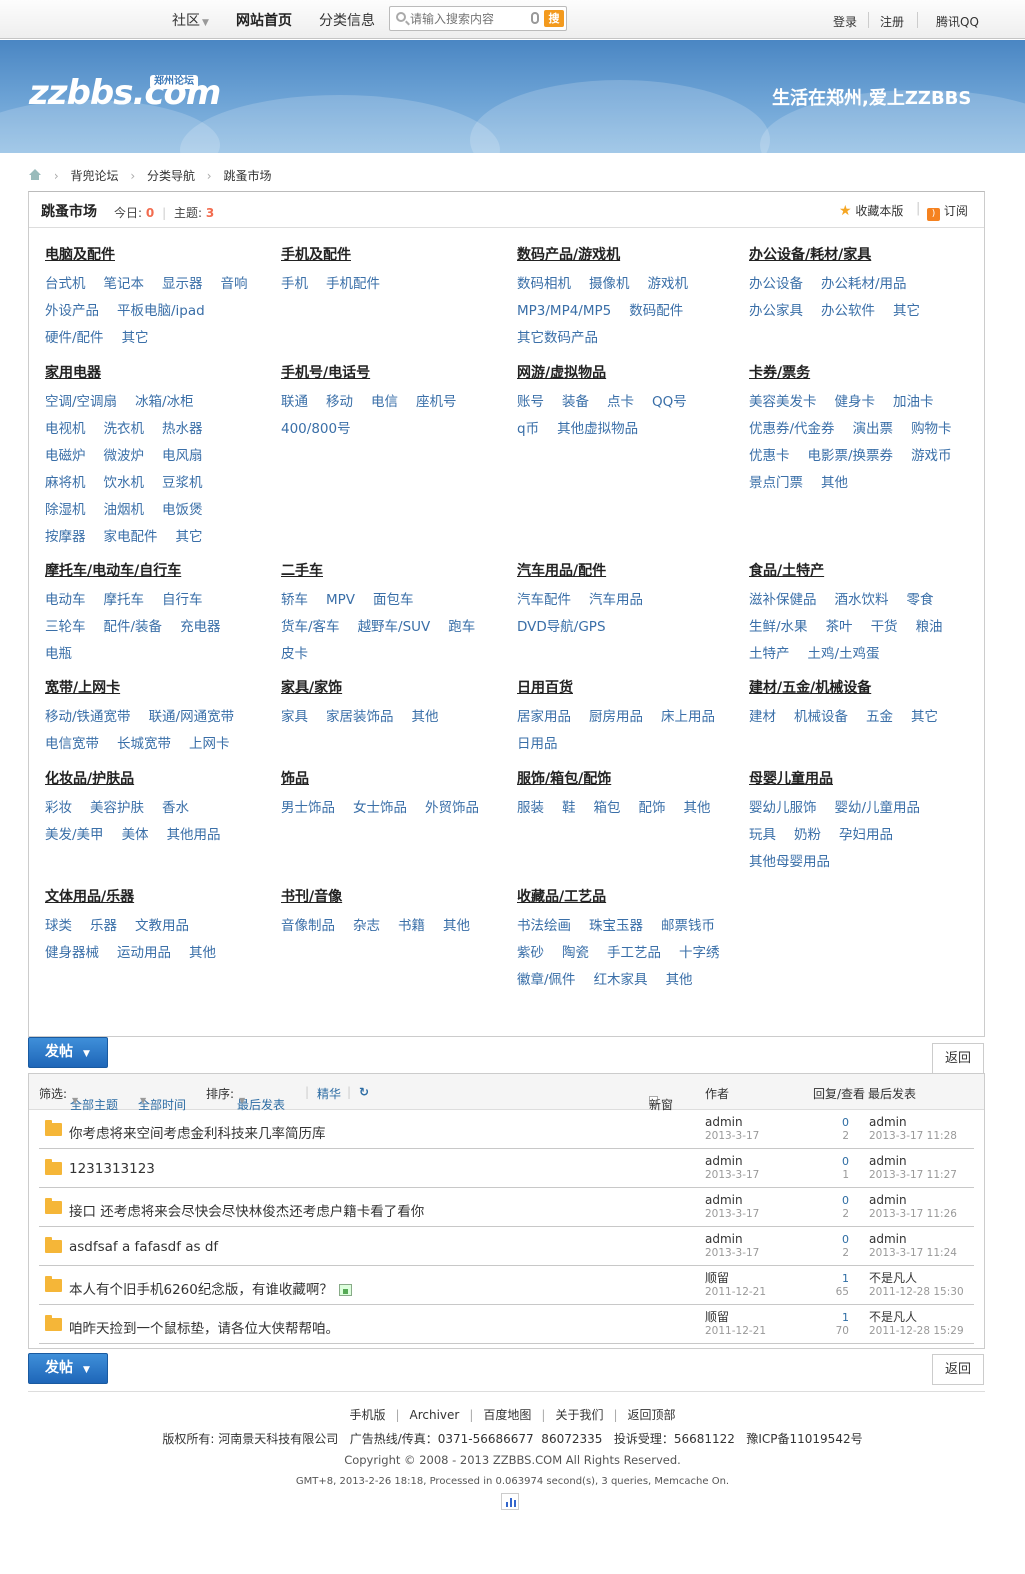 Image resolution: width=1025 pixels, height=1574 pixels. Describe the element at coordinates (544, 926) in the screenshot. I see `subcategory-link: 书法绘画` at that location.